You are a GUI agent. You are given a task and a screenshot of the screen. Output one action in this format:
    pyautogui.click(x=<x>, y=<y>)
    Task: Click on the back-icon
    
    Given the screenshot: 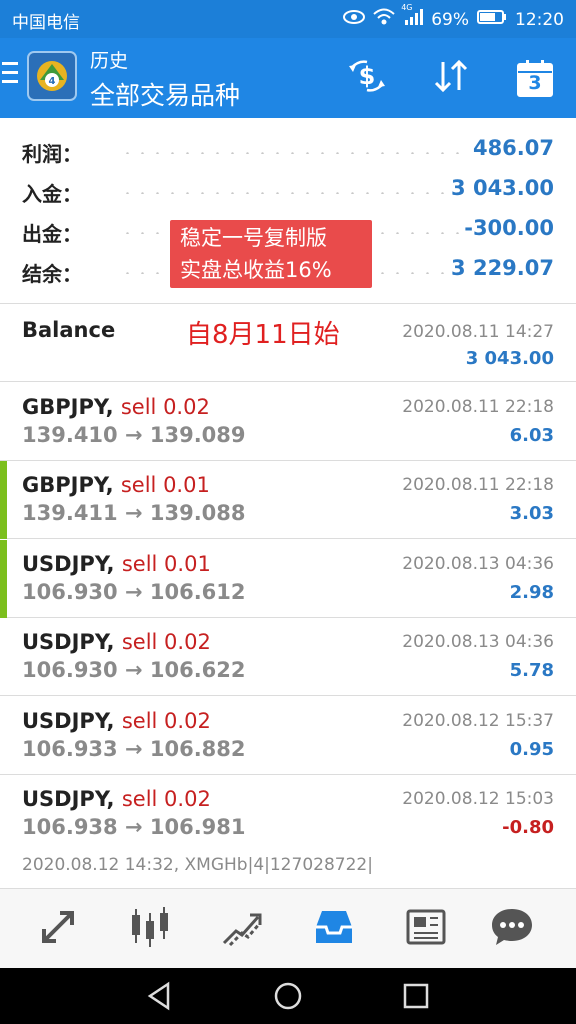 What is the action you would take?
    pyautogui.click(x=160, y=996)
    